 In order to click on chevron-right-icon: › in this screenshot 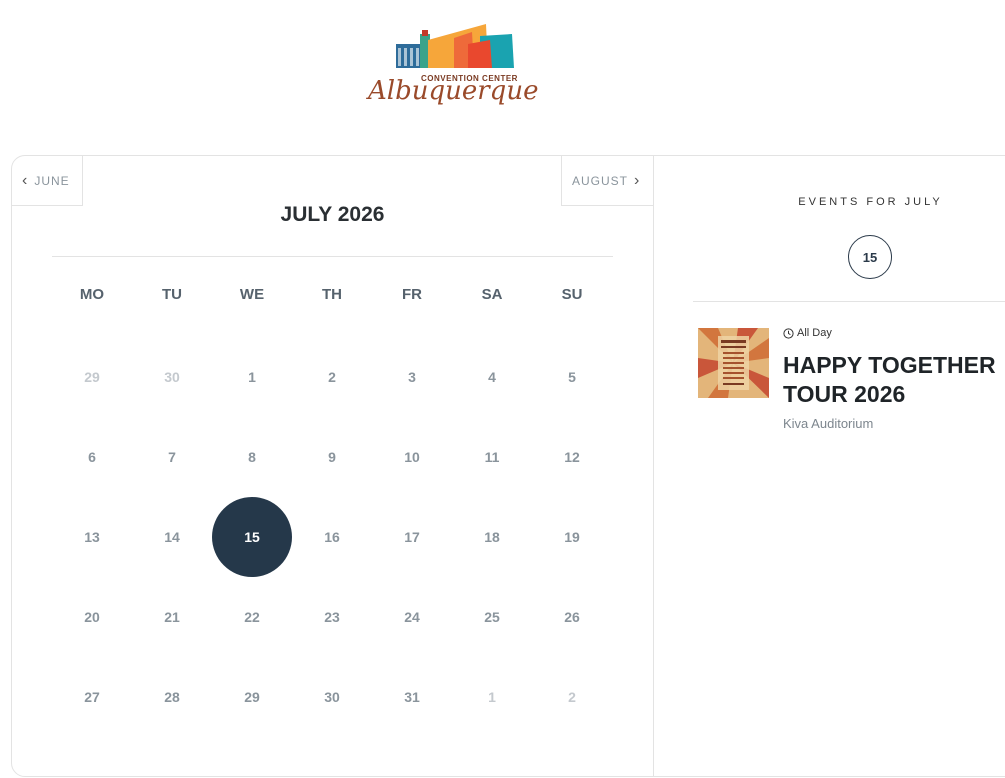, I will do `click(637, 180)`.